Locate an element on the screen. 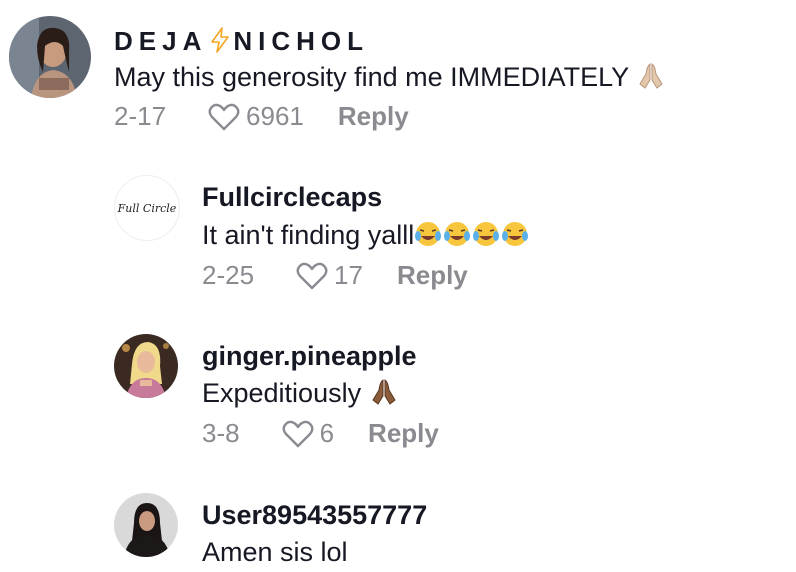  username: User89543557777 is located at coordinates (314, 515).